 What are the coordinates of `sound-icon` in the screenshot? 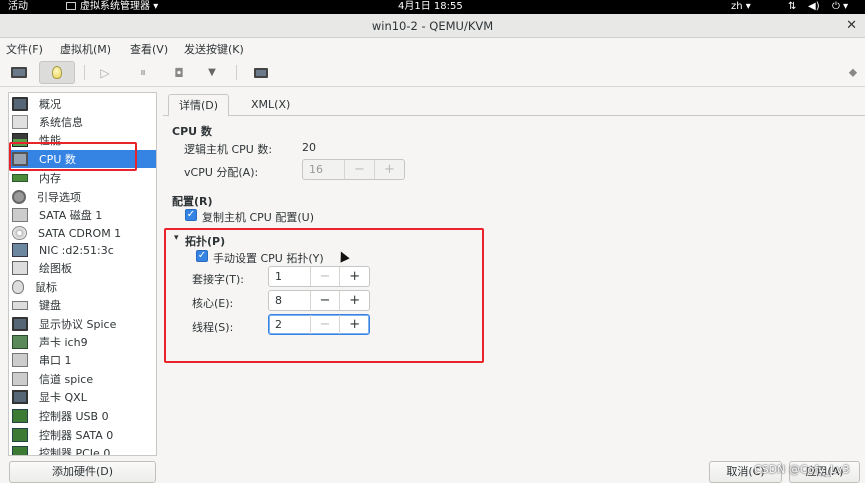 It's located at (20, 342).